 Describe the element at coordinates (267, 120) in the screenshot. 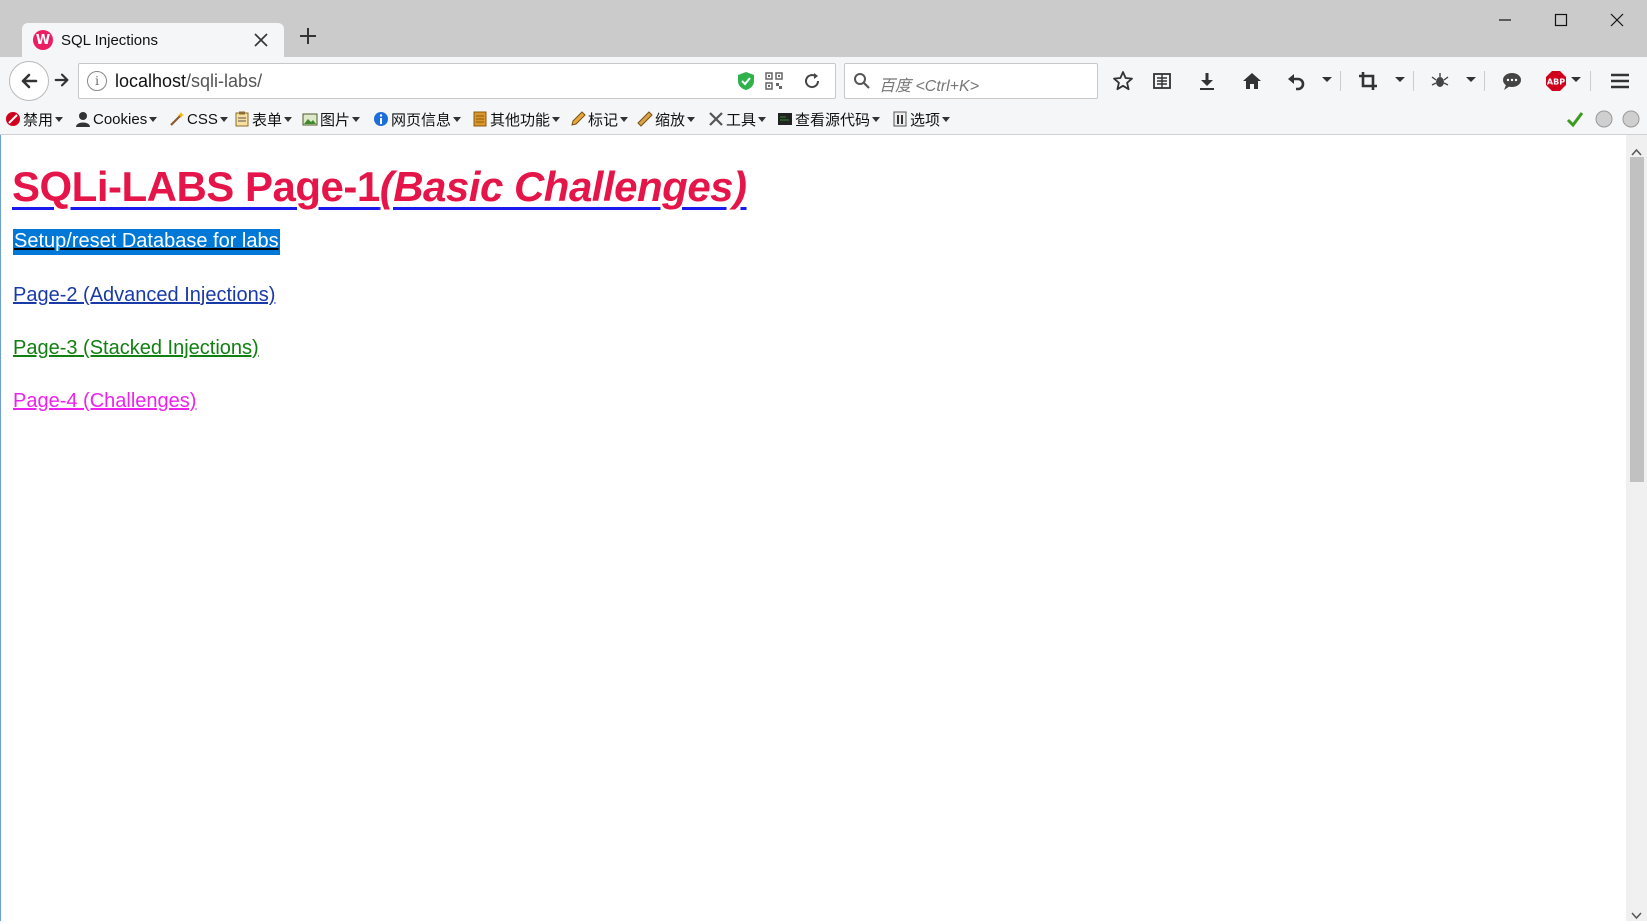

I see `toolbar-item-label: 表单` at that location.